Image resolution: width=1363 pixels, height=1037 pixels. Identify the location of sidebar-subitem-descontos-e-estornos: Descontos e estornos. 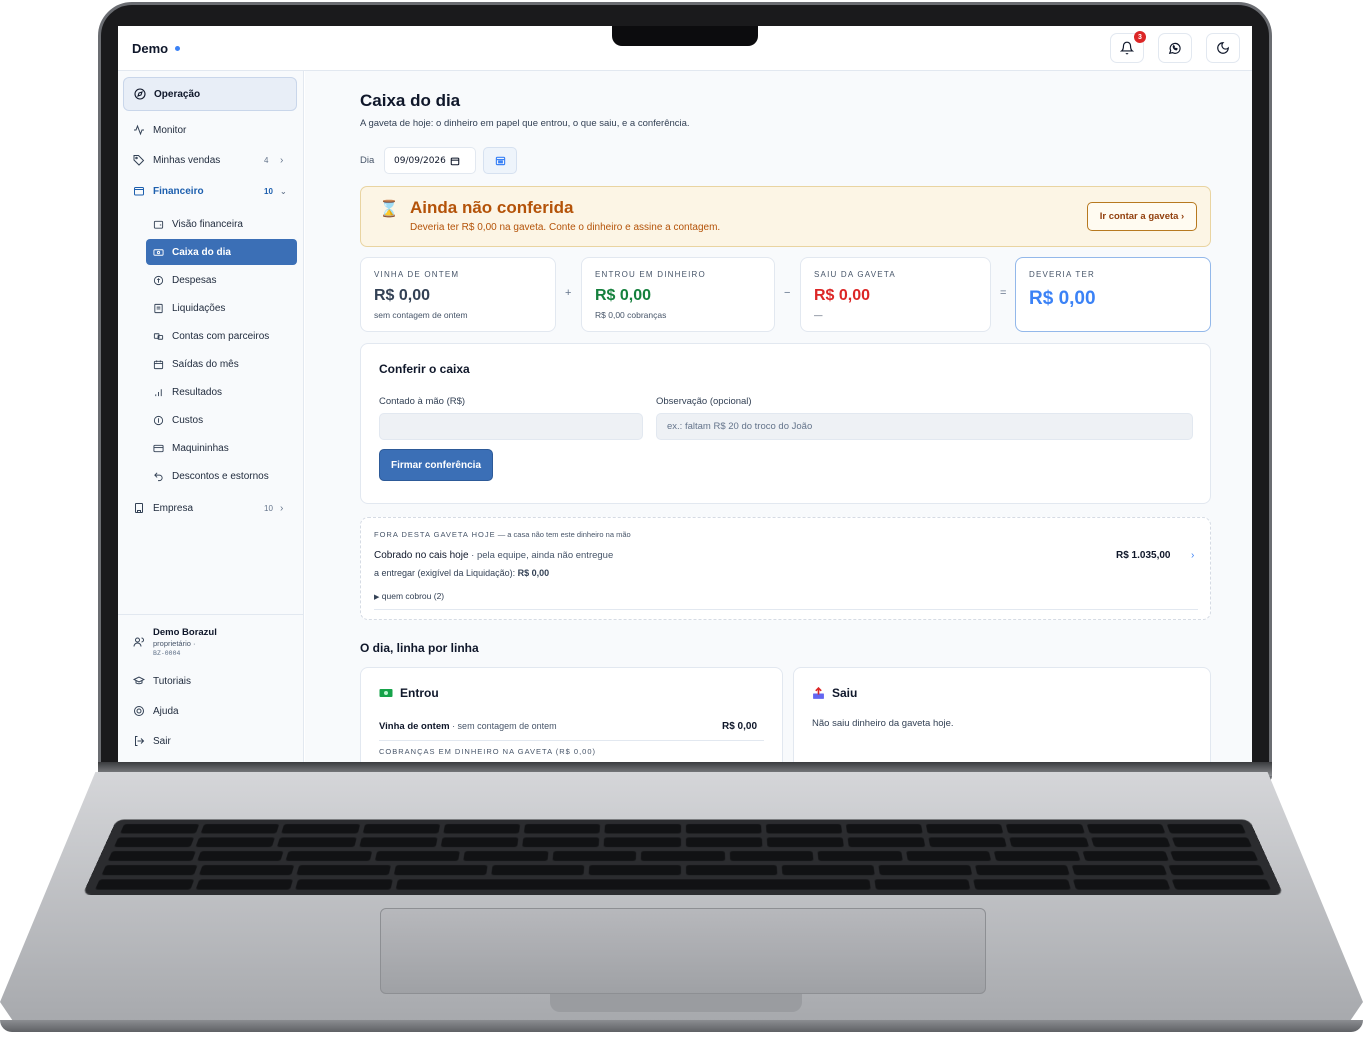
(221, 476).